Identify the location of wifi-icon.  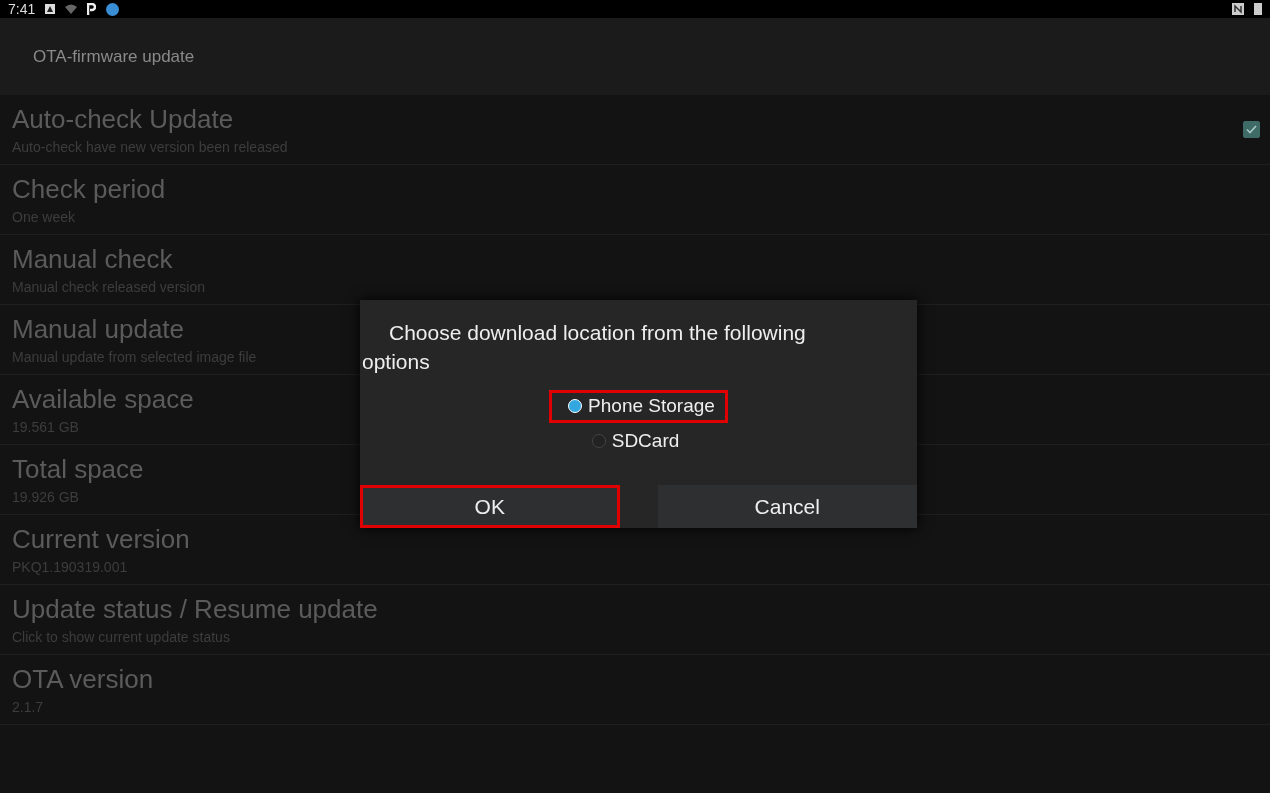
(71, 9).